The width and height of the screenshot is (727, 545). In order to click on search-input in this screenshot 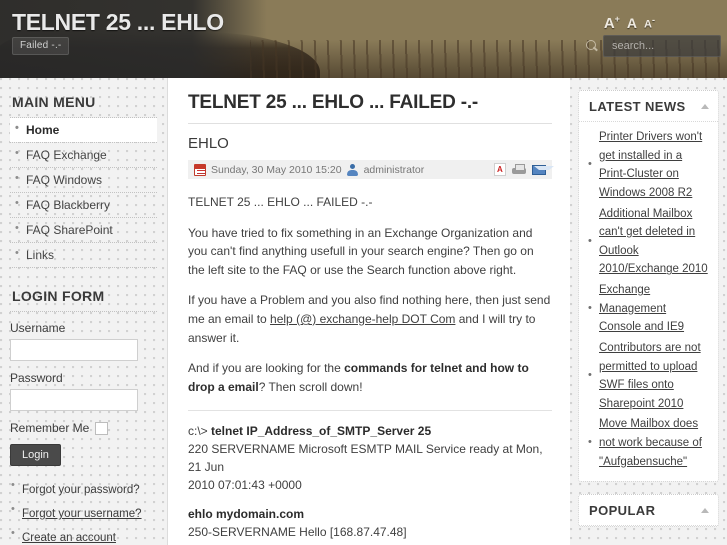, I will do `click(662, 46)`.